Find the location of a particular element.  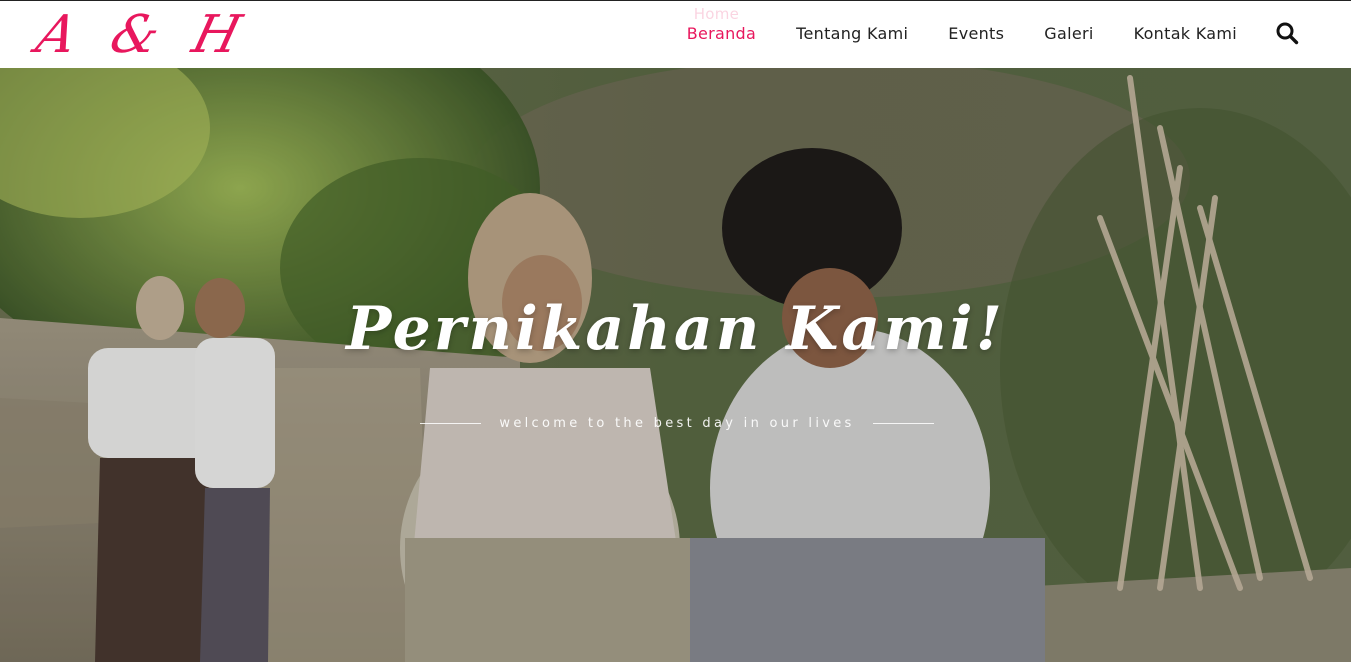

nav-label-galeri: Galeri is located at coordinates (1069, 33).